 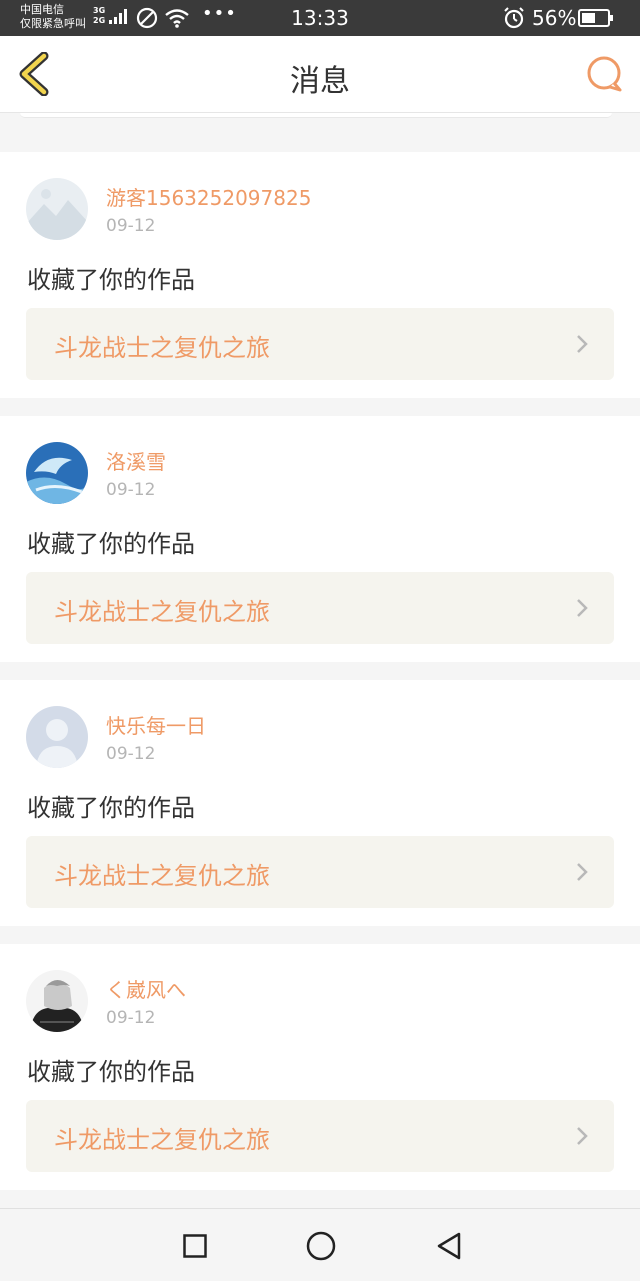 What do you see at coordinates (514, 18) in the screenshot?
I see `alarm-icon` at bounding box center [514, 18].